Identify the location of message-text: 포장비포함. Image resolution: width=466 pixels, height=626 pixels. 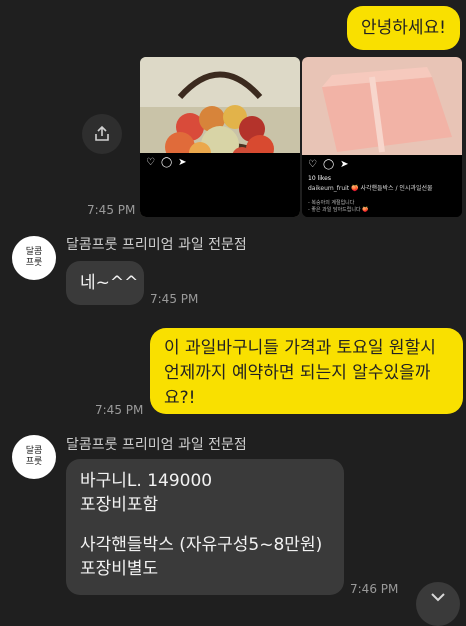
(119, 505).